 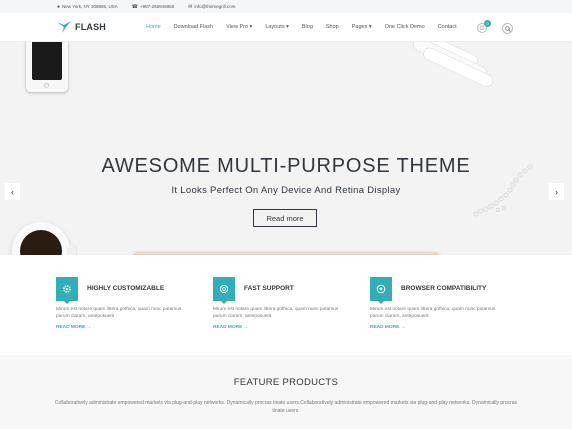 I want to click on nav-blog: Blog, so click(x=307, y=27).